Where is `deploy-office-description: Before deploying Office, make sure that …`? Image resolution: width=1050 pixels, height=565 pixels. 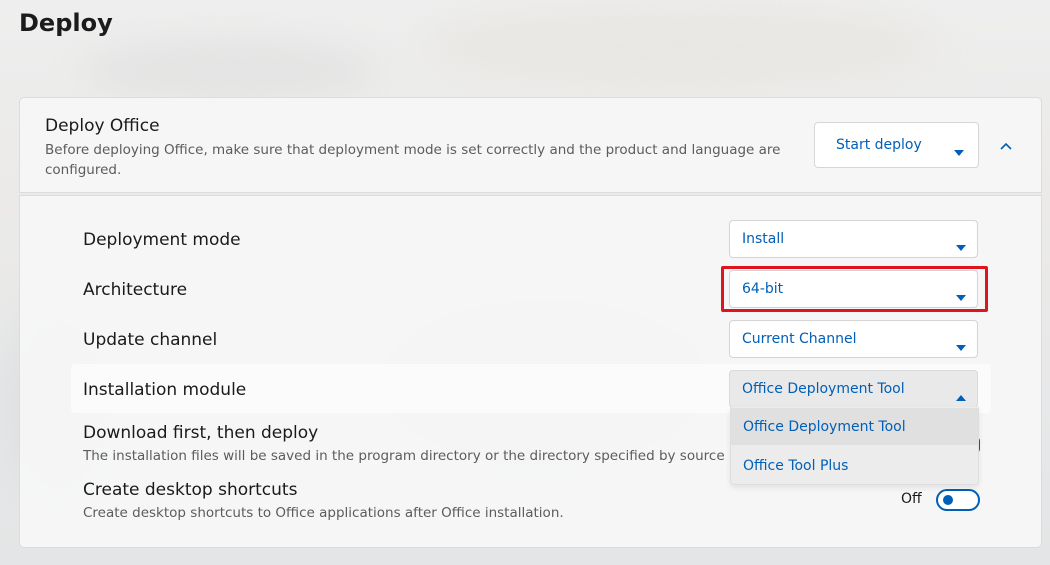 deploy-office-description: Before deploying Office, make sure that … is located at coordinates (413, 160).